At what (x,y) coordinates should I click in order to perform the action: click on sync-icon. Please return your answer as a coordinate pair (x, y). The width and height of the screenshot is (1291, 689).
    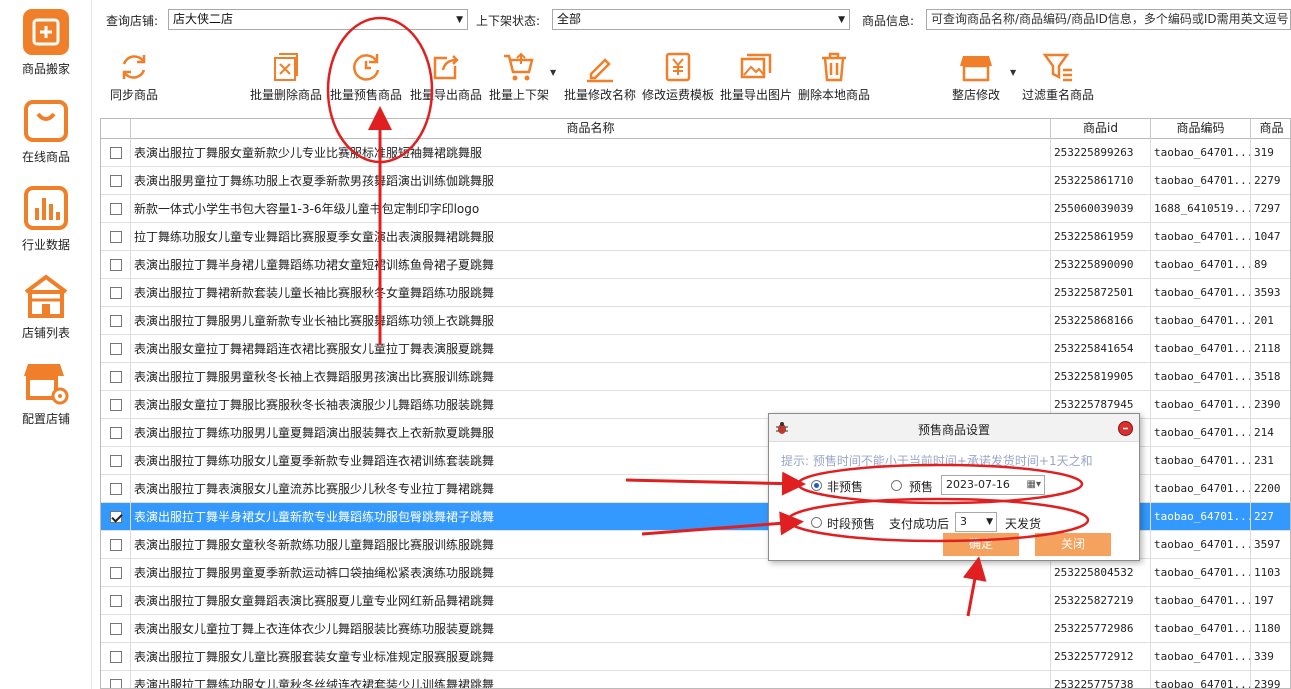
    Looking at the image, I should click on (134, 67).